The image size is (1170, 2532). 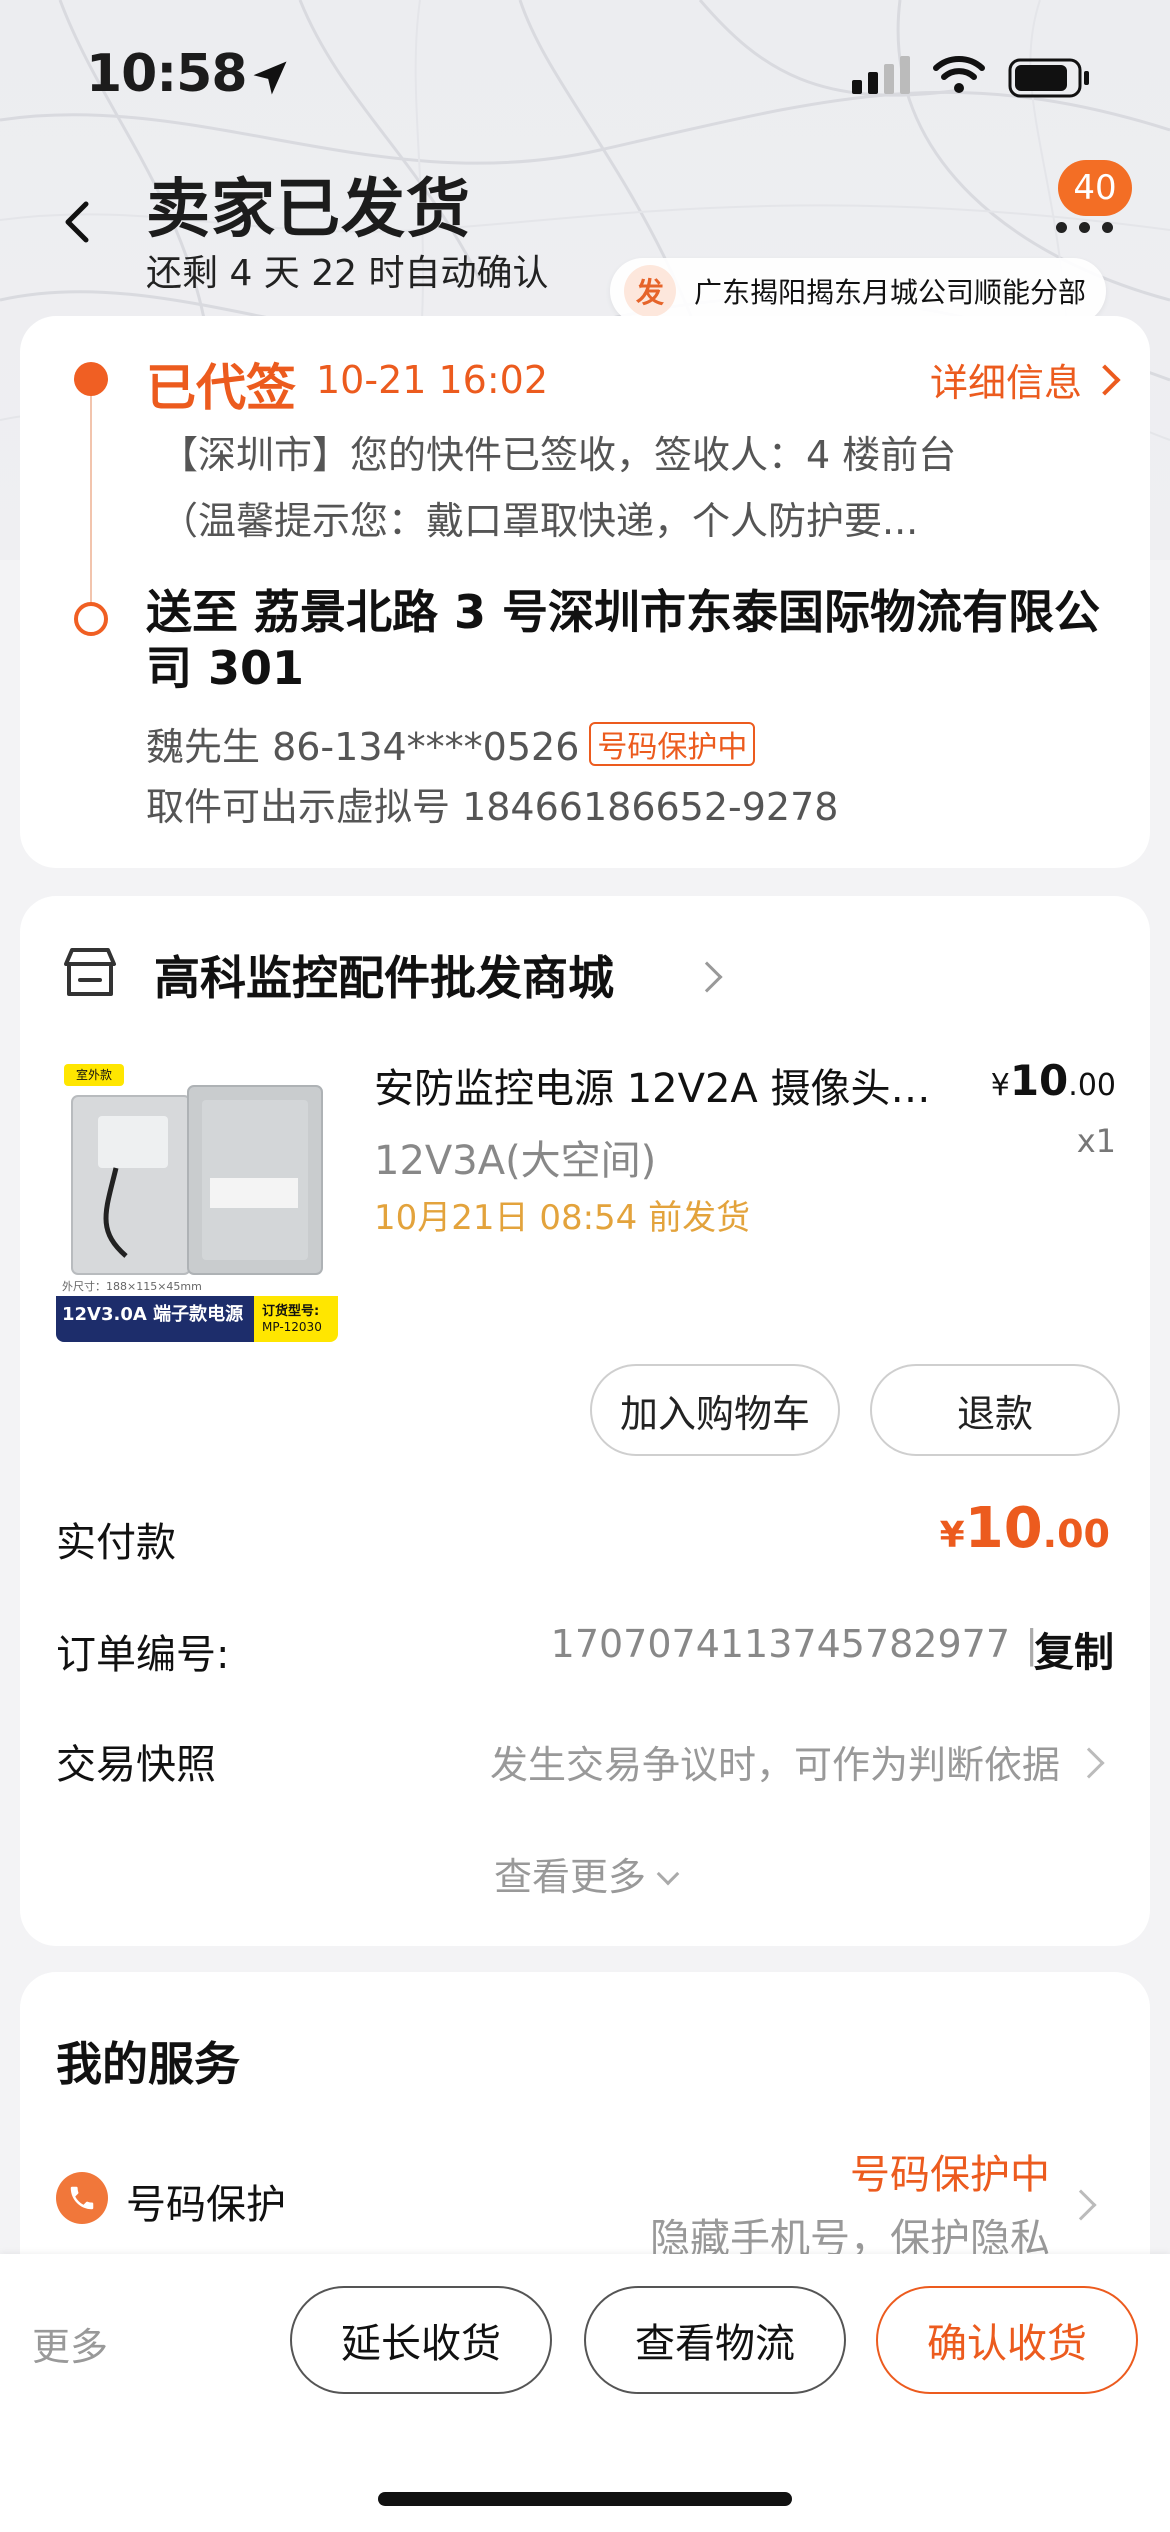 I want to click on price-decimal: .00, so click(x=1092, y=1085).